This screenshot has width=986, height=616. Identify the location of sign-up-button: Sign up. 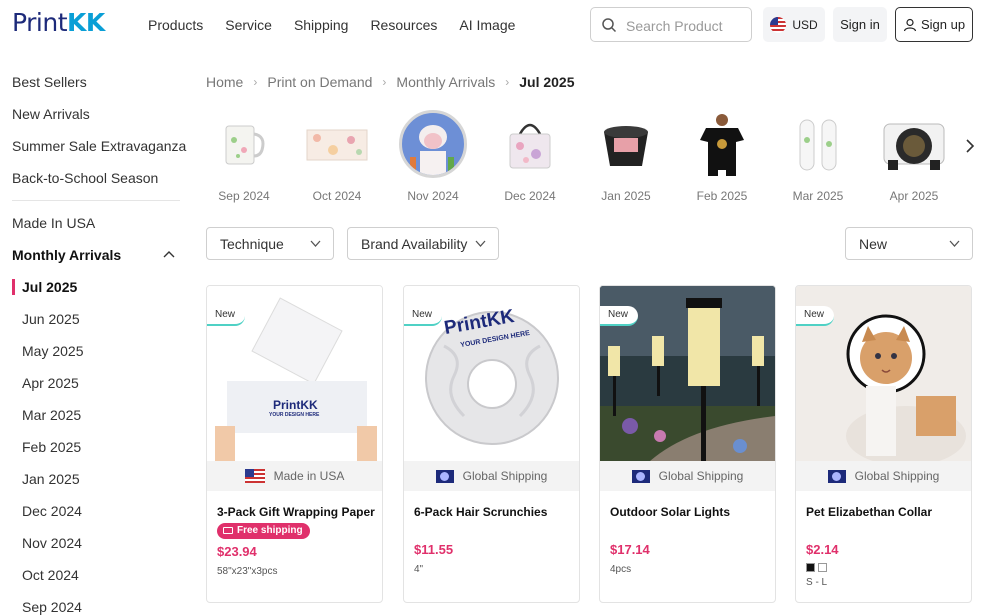
(934, 24).